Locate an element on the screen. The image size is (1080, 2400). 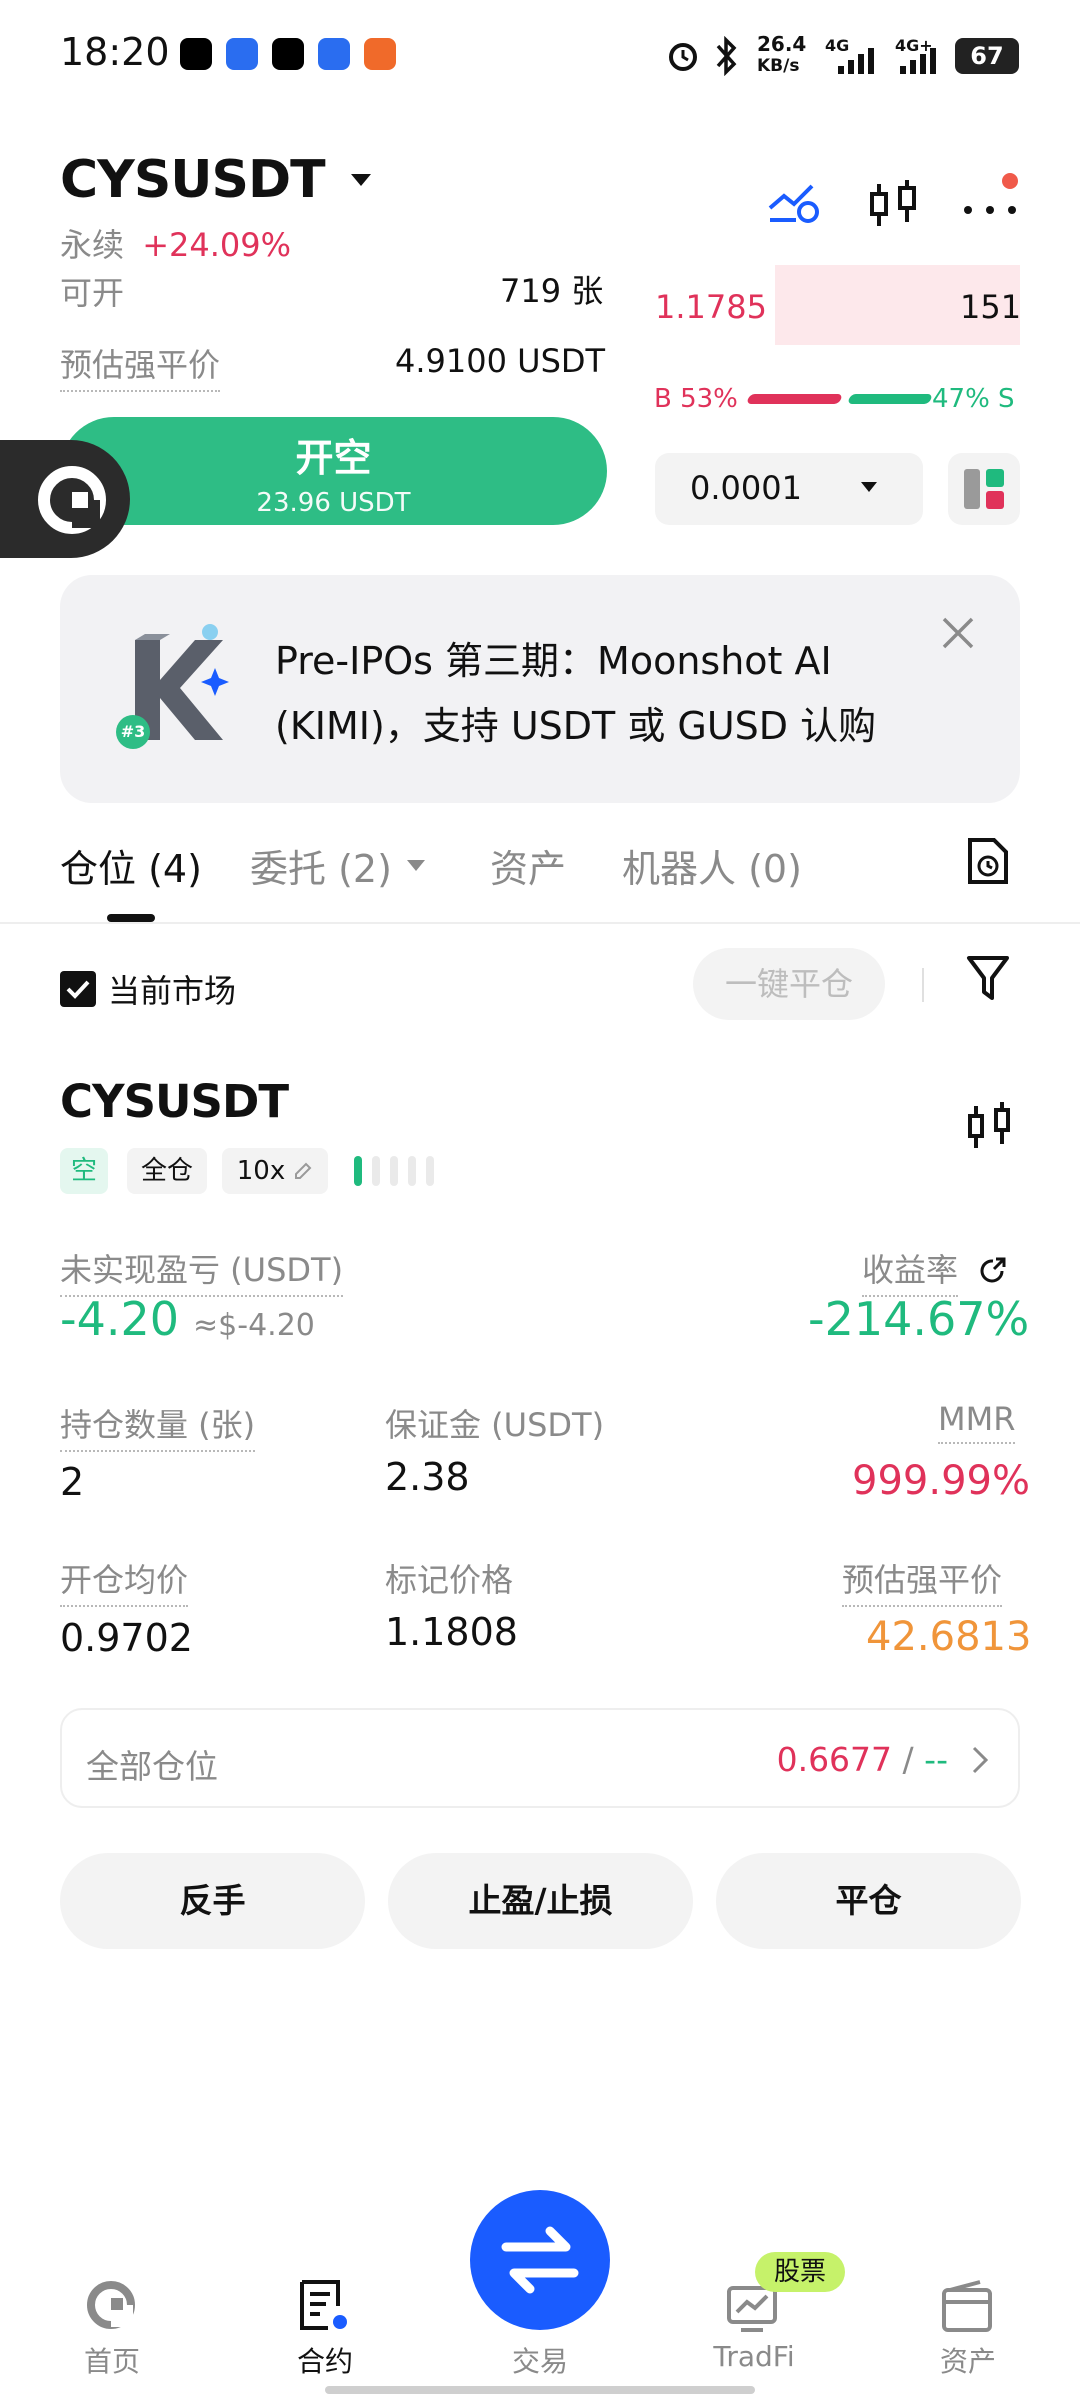
swap-arrows-icon is located at coordinates (540, 2260).